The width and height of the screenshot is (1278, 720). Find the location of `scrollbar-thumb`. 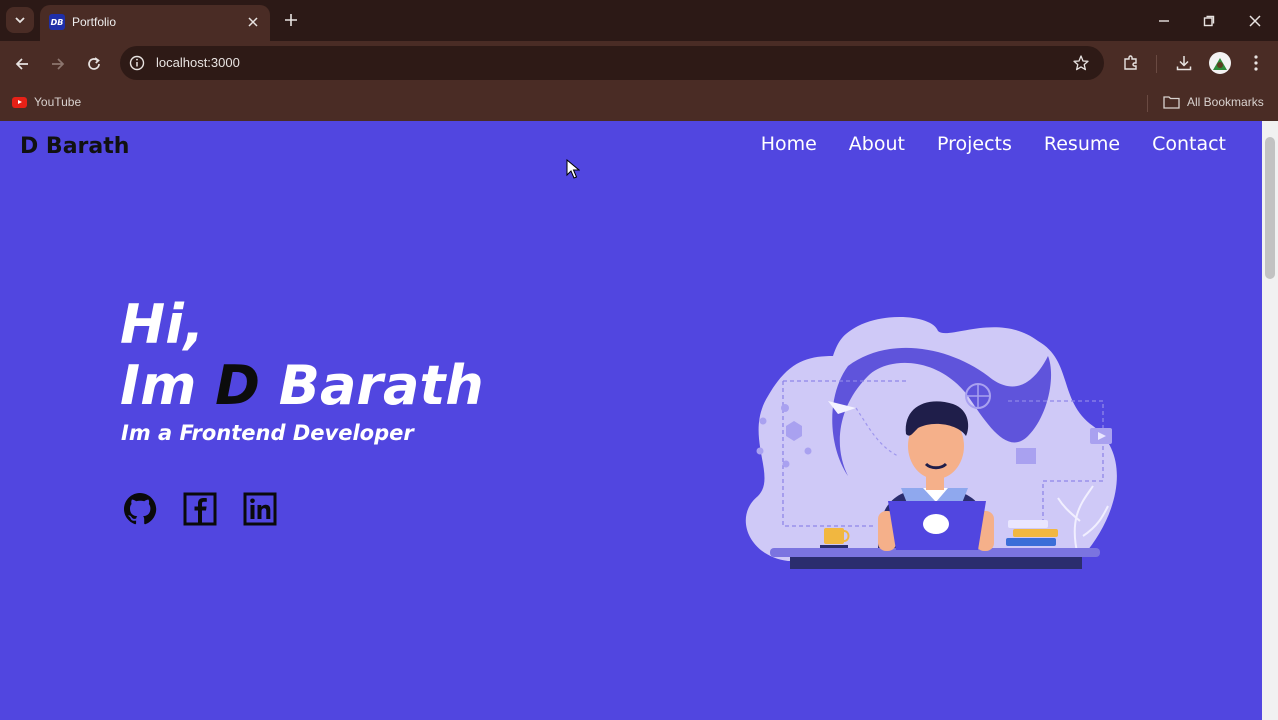

scrollbar-thumb is located at coordinates (1270, 208).